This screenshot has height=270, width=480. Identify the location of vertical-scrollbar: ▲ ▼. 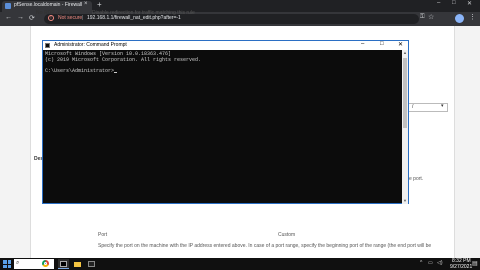
(405, 127).